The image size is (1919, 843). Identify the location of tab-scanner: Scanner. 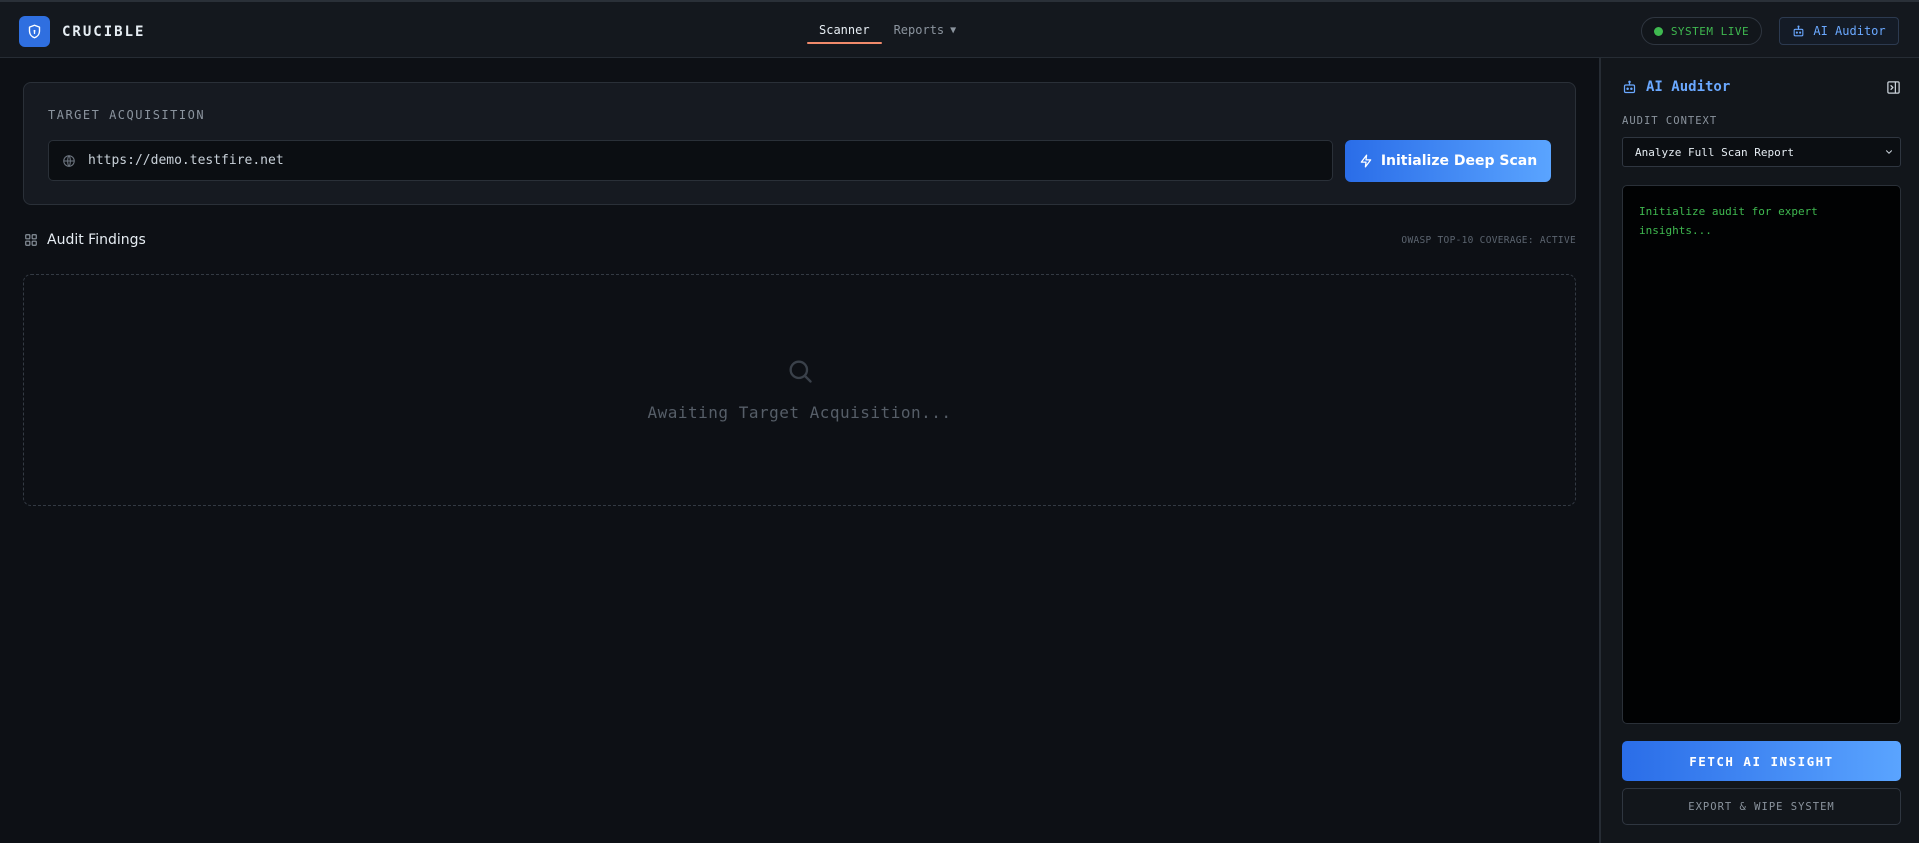
(844, 30).